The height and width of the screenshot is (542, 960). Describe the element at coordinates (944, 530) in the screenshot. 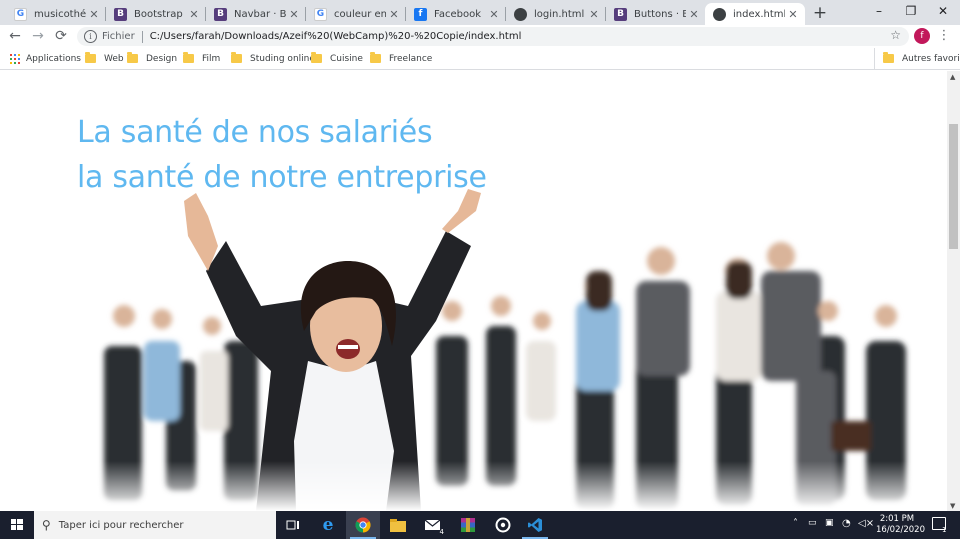

I see `notification-count: 1` at that location.